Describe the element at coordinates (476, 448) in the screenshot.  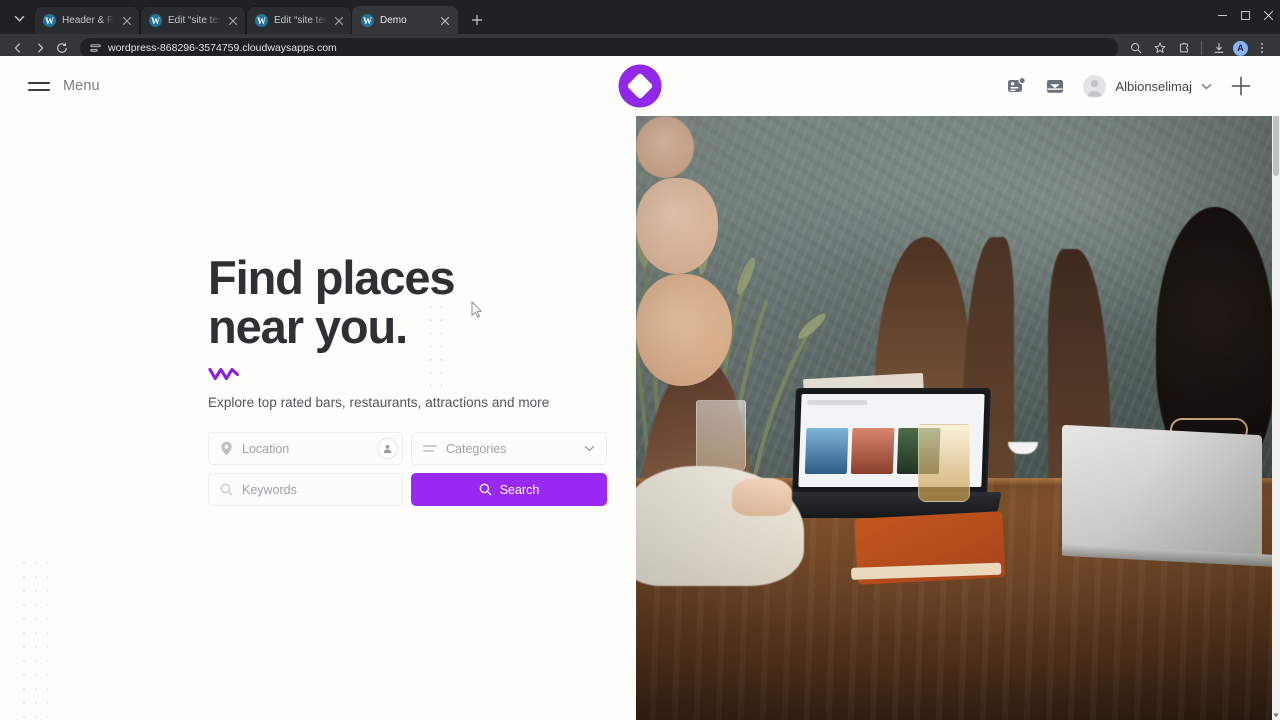
I see `categories-placeholder: Categories` at that location.